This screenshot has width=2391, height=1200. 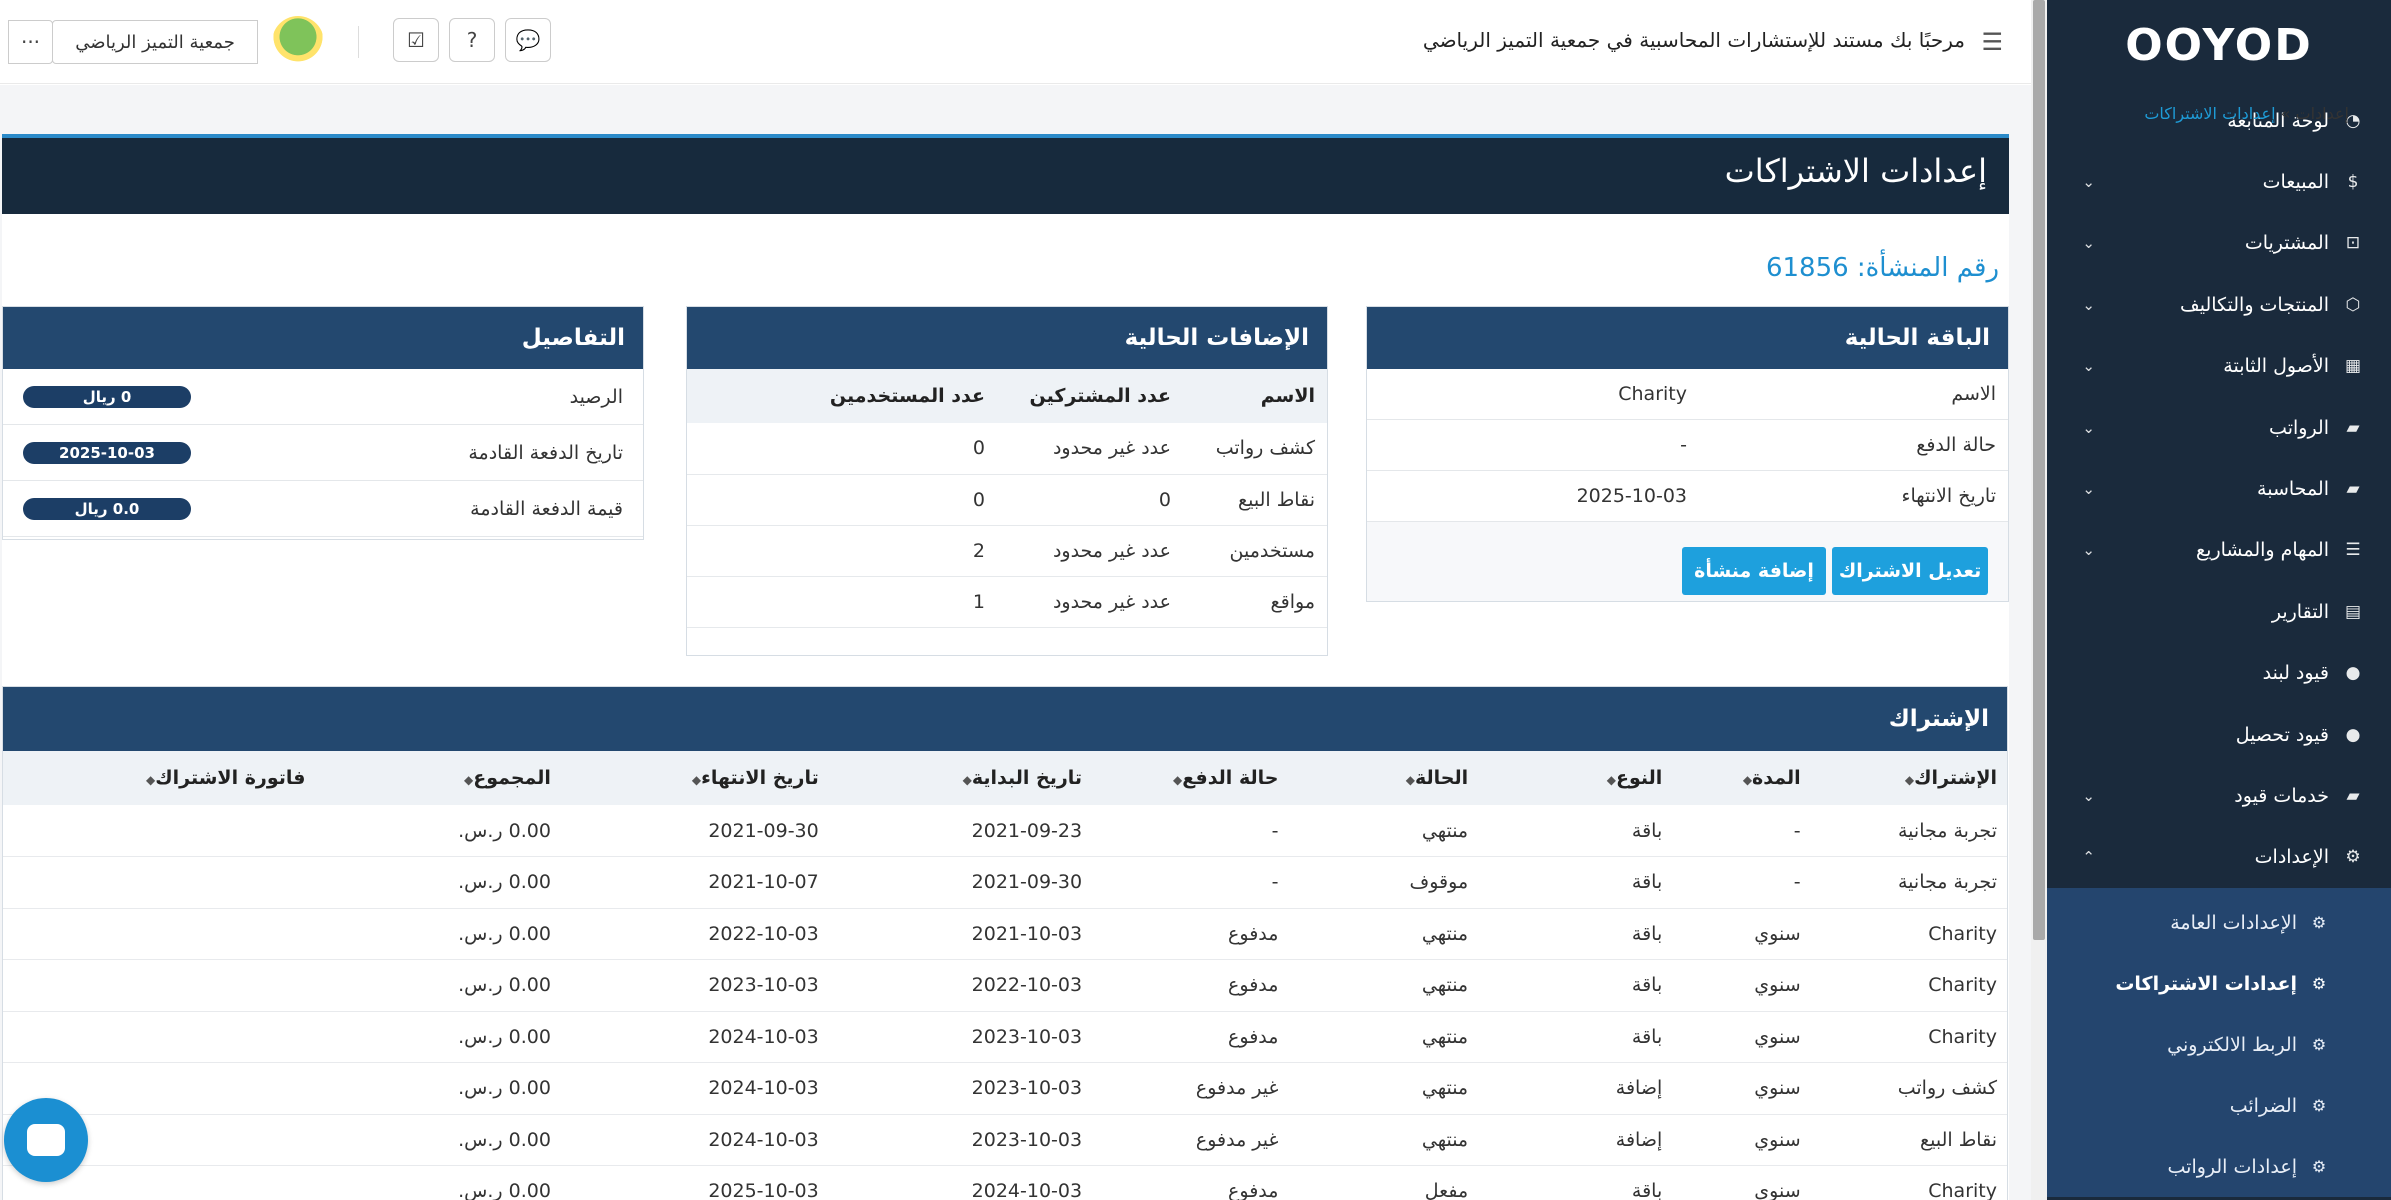 I want to click on scroll-thumb, so click(x=2039, y=470).